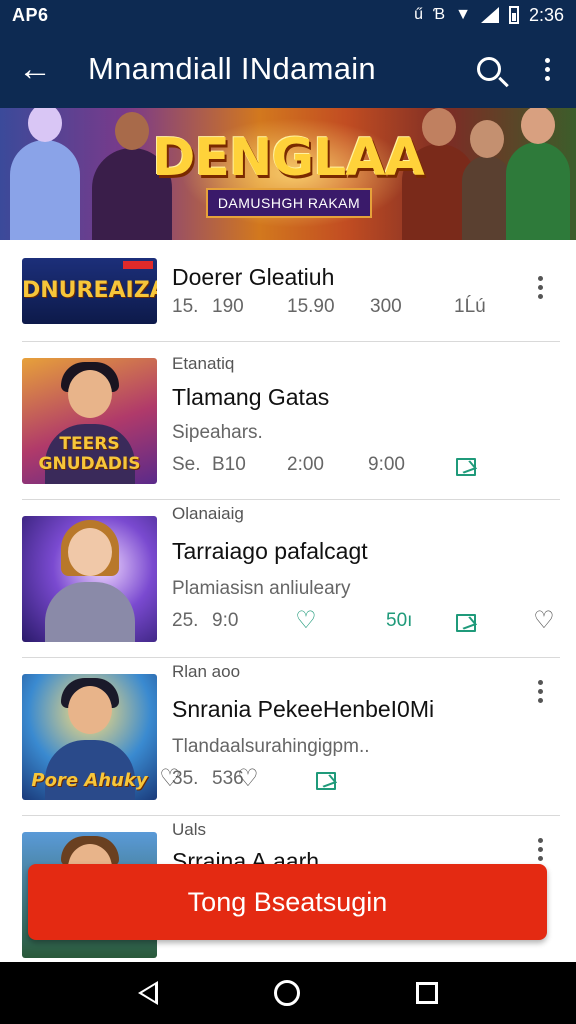 The width and height of the screenshot is (576, 1024). Describe the element at coordinates (470, 306) in the screenshot. I see `stat-extra: 1Ĺú` at that location.